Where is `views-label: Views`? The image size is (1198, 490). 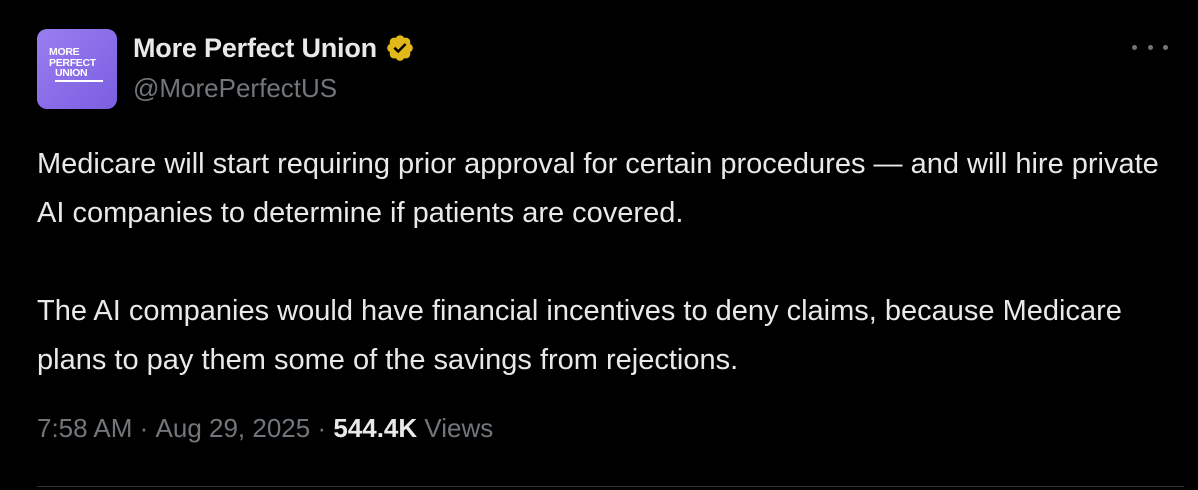 views-label: Views is located at coordinates (459, 428).